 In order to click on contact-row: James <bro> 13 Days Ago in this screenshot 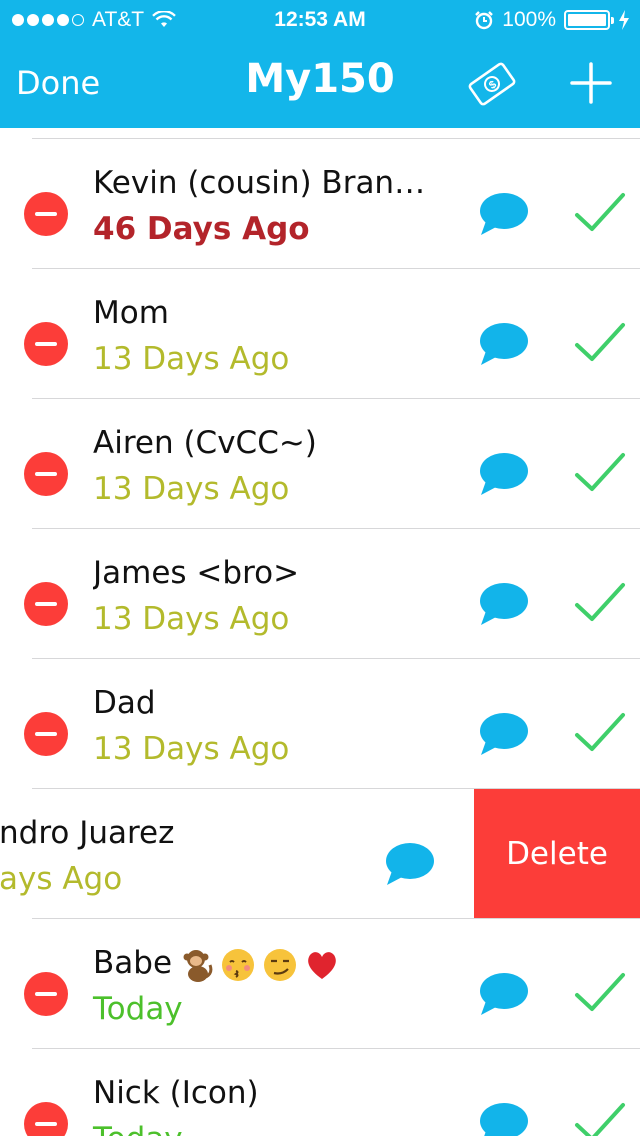, I will do `click(320, 594)`.